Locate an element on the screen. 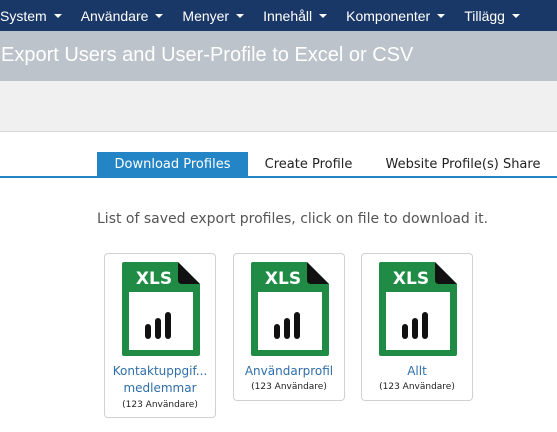  profile-name-link: Användarprofil is located at coordinates (289, 371).